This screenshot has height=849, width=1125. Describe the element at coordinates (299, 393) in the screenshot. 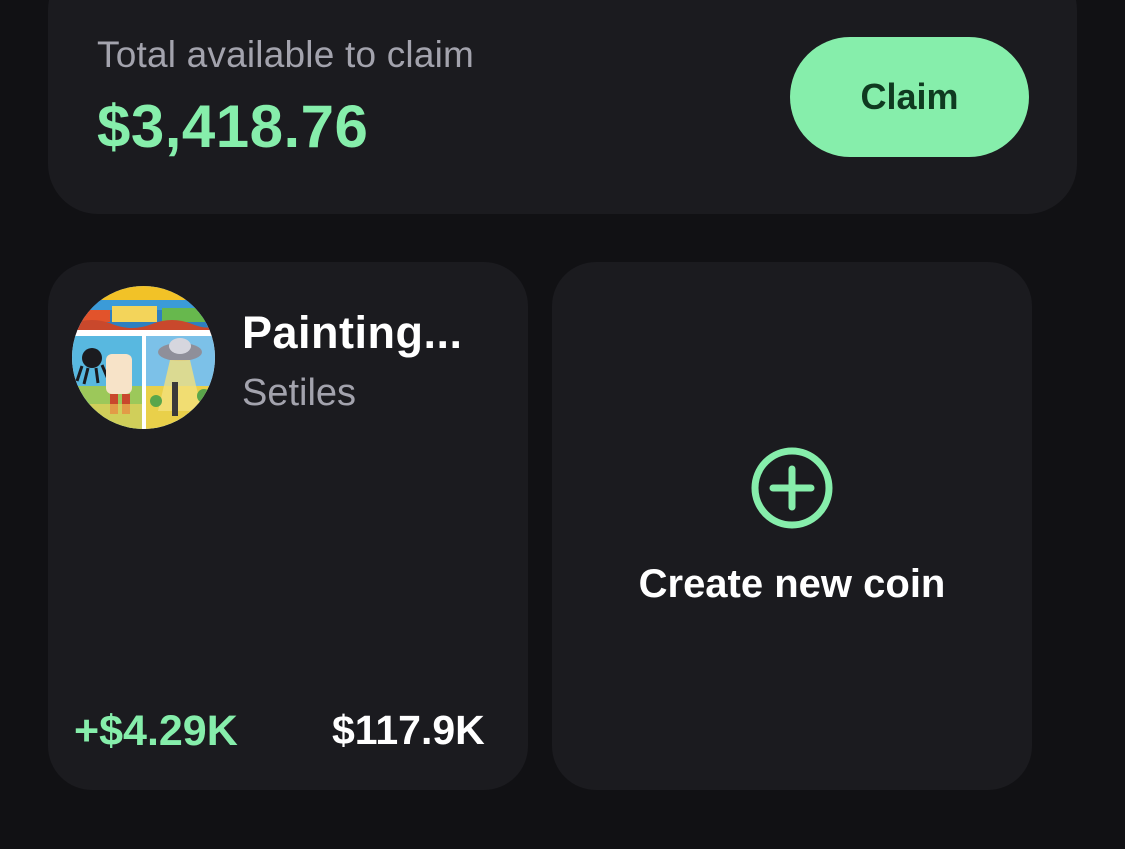

I see `coin-creator: Setiles` at that location.